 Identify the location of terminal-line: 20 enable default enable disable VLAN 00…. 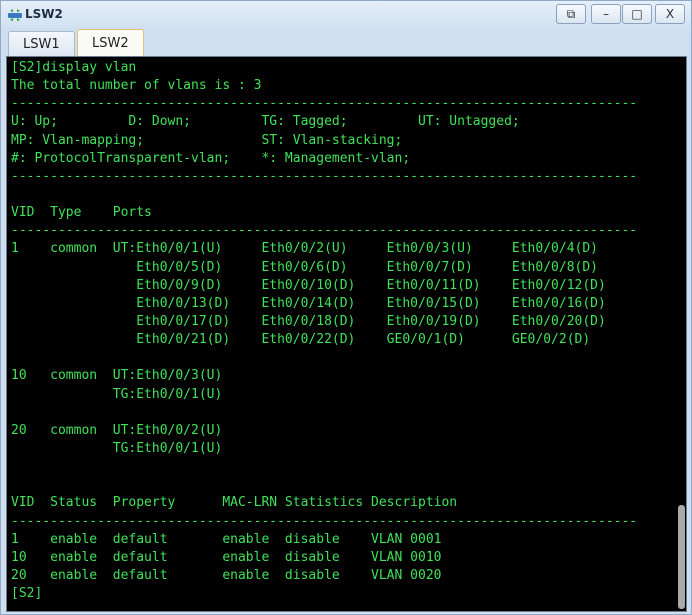
(226, 575).